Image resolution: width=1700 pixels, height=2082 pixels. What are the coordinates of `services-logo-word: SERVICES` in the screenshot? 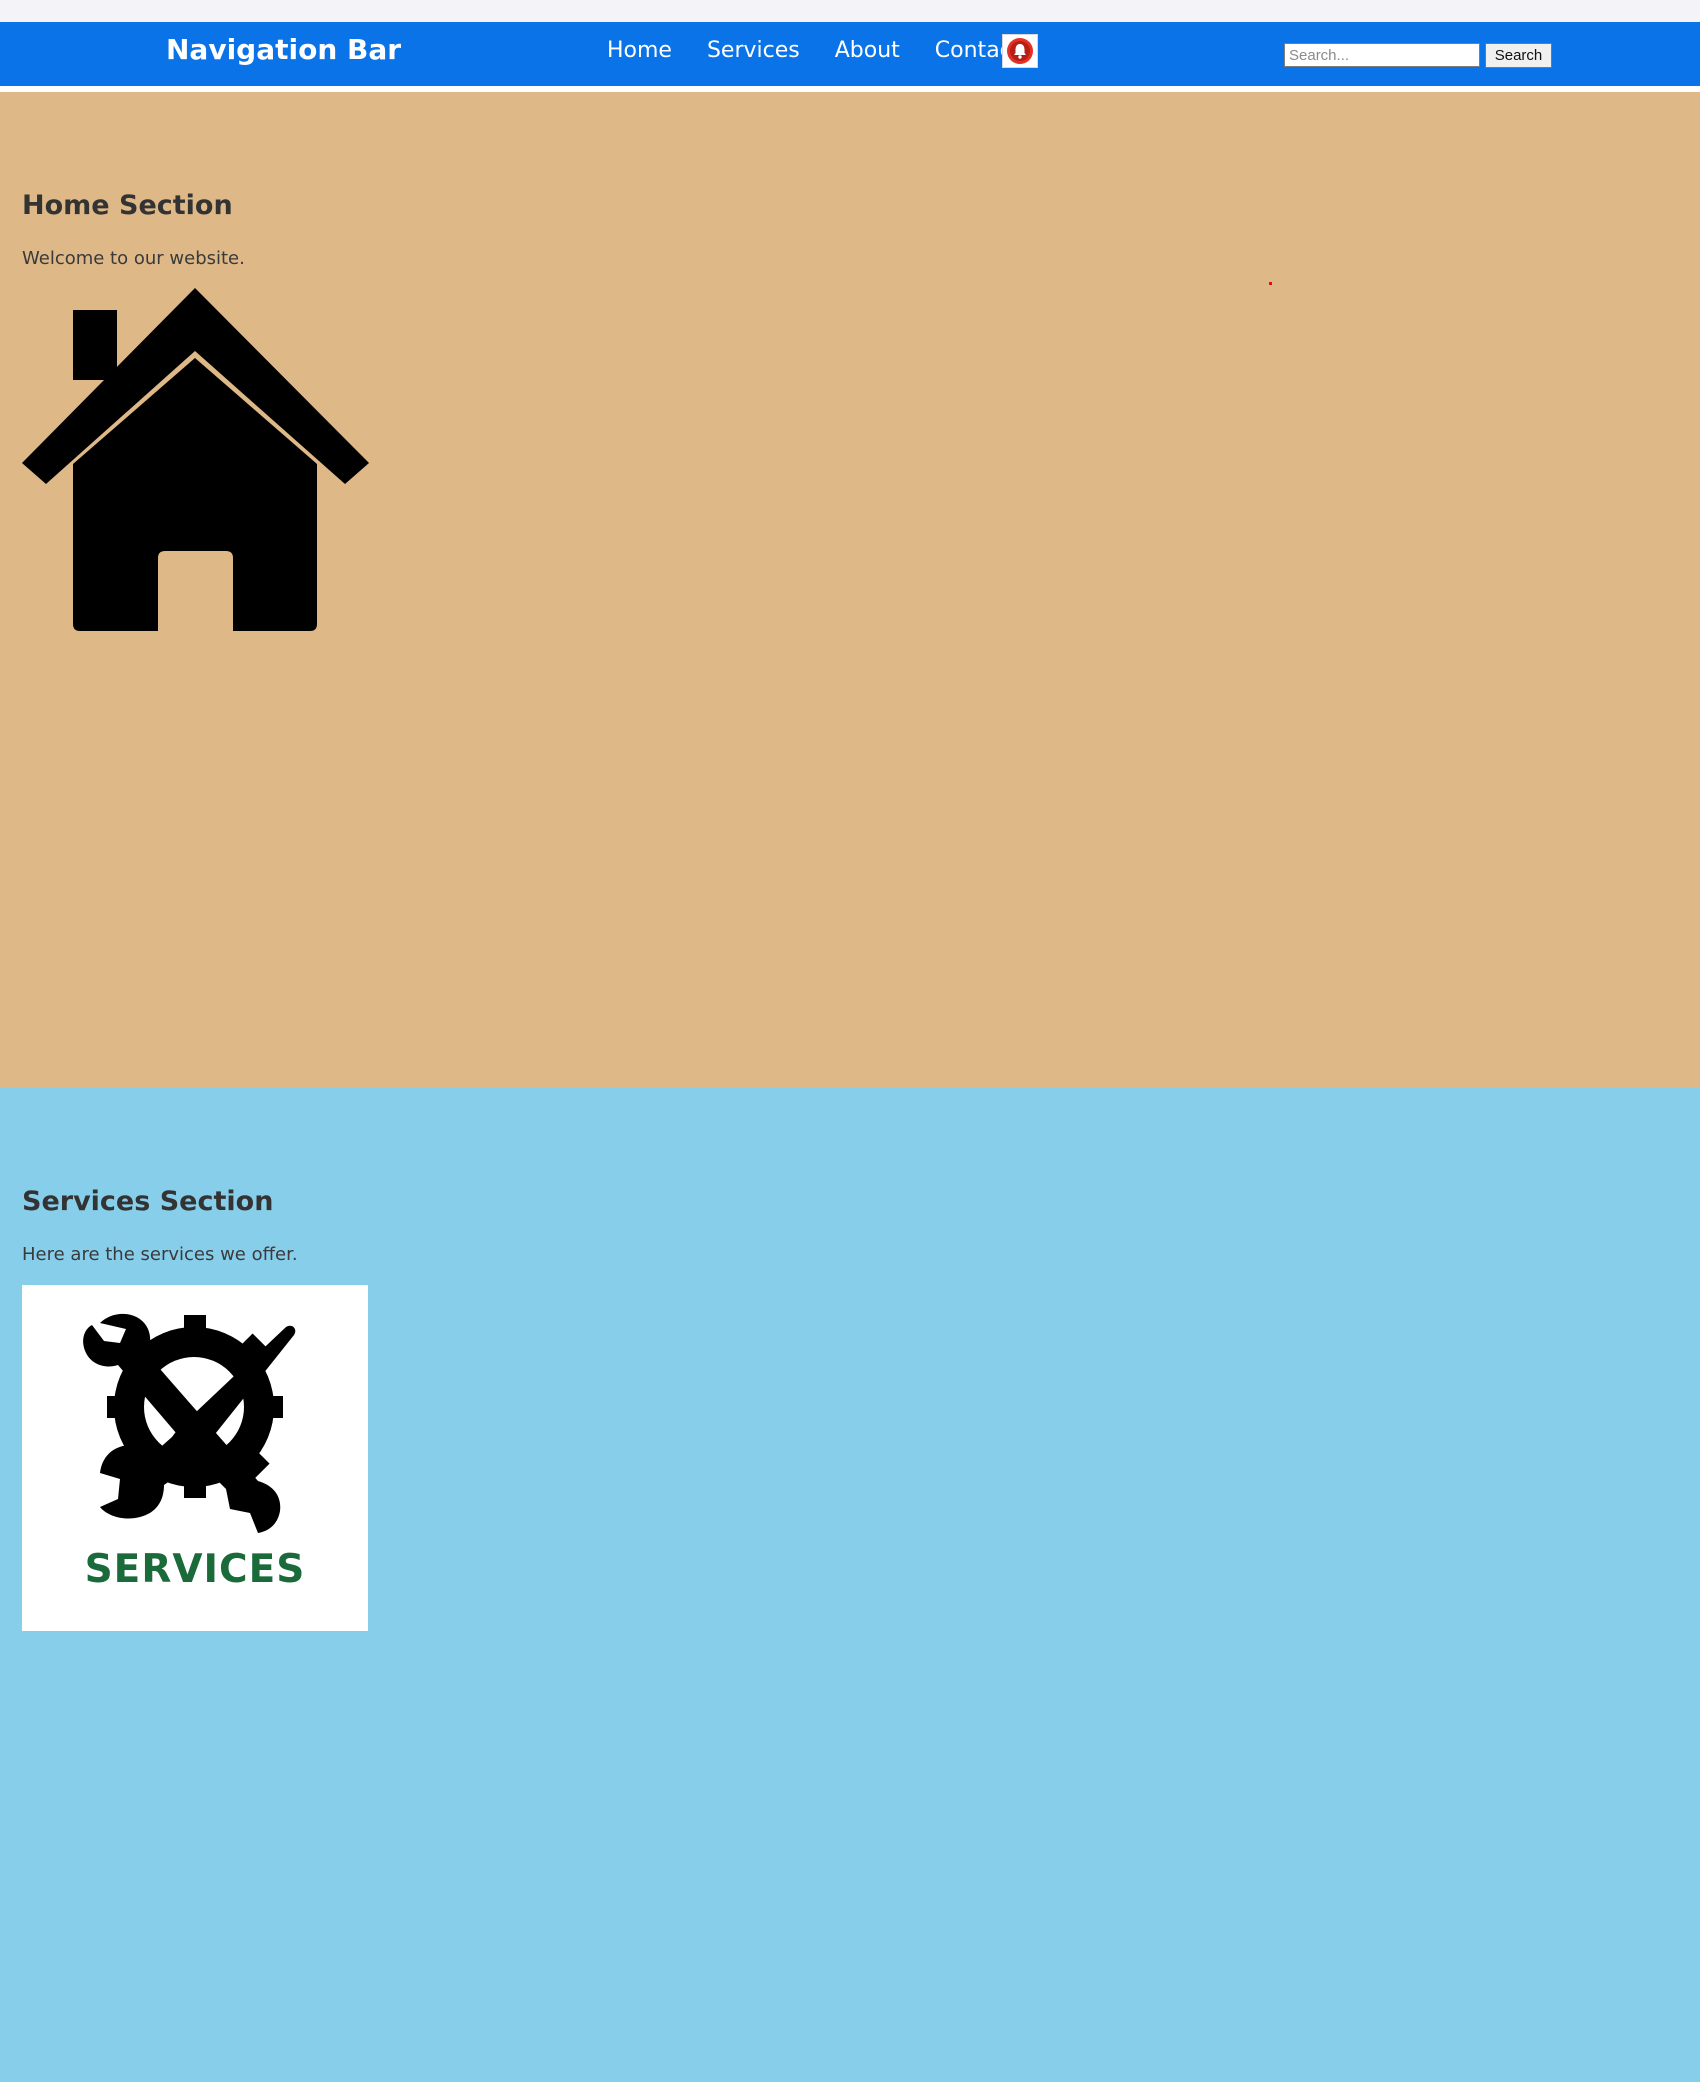 It's located at (195, 1569).